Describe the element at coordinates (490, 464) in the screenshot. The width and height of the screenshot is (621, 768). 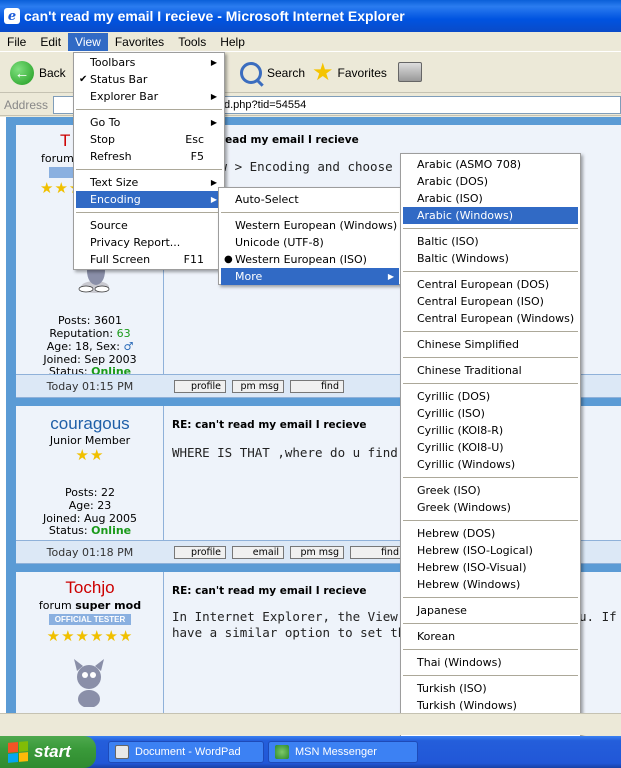
I see `menu-item-encoding-option: Cyrillic (Windows)` at that location.